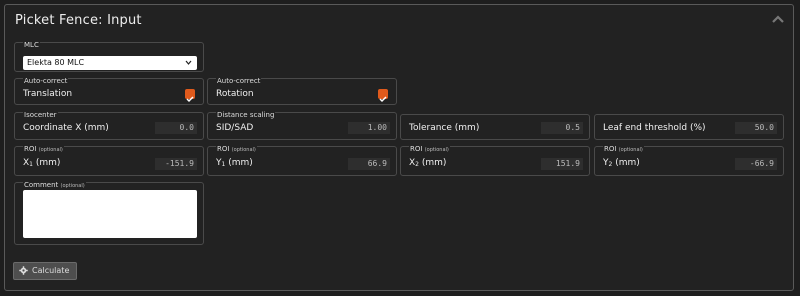 This screenshot has height=296, width=800. I want to click on chevron-down-icon, so click(188, 62).